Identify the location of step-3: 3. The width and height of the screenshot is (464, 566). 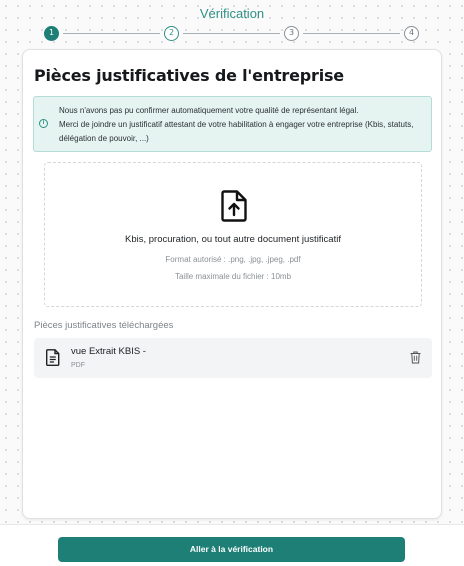
(291, 33).